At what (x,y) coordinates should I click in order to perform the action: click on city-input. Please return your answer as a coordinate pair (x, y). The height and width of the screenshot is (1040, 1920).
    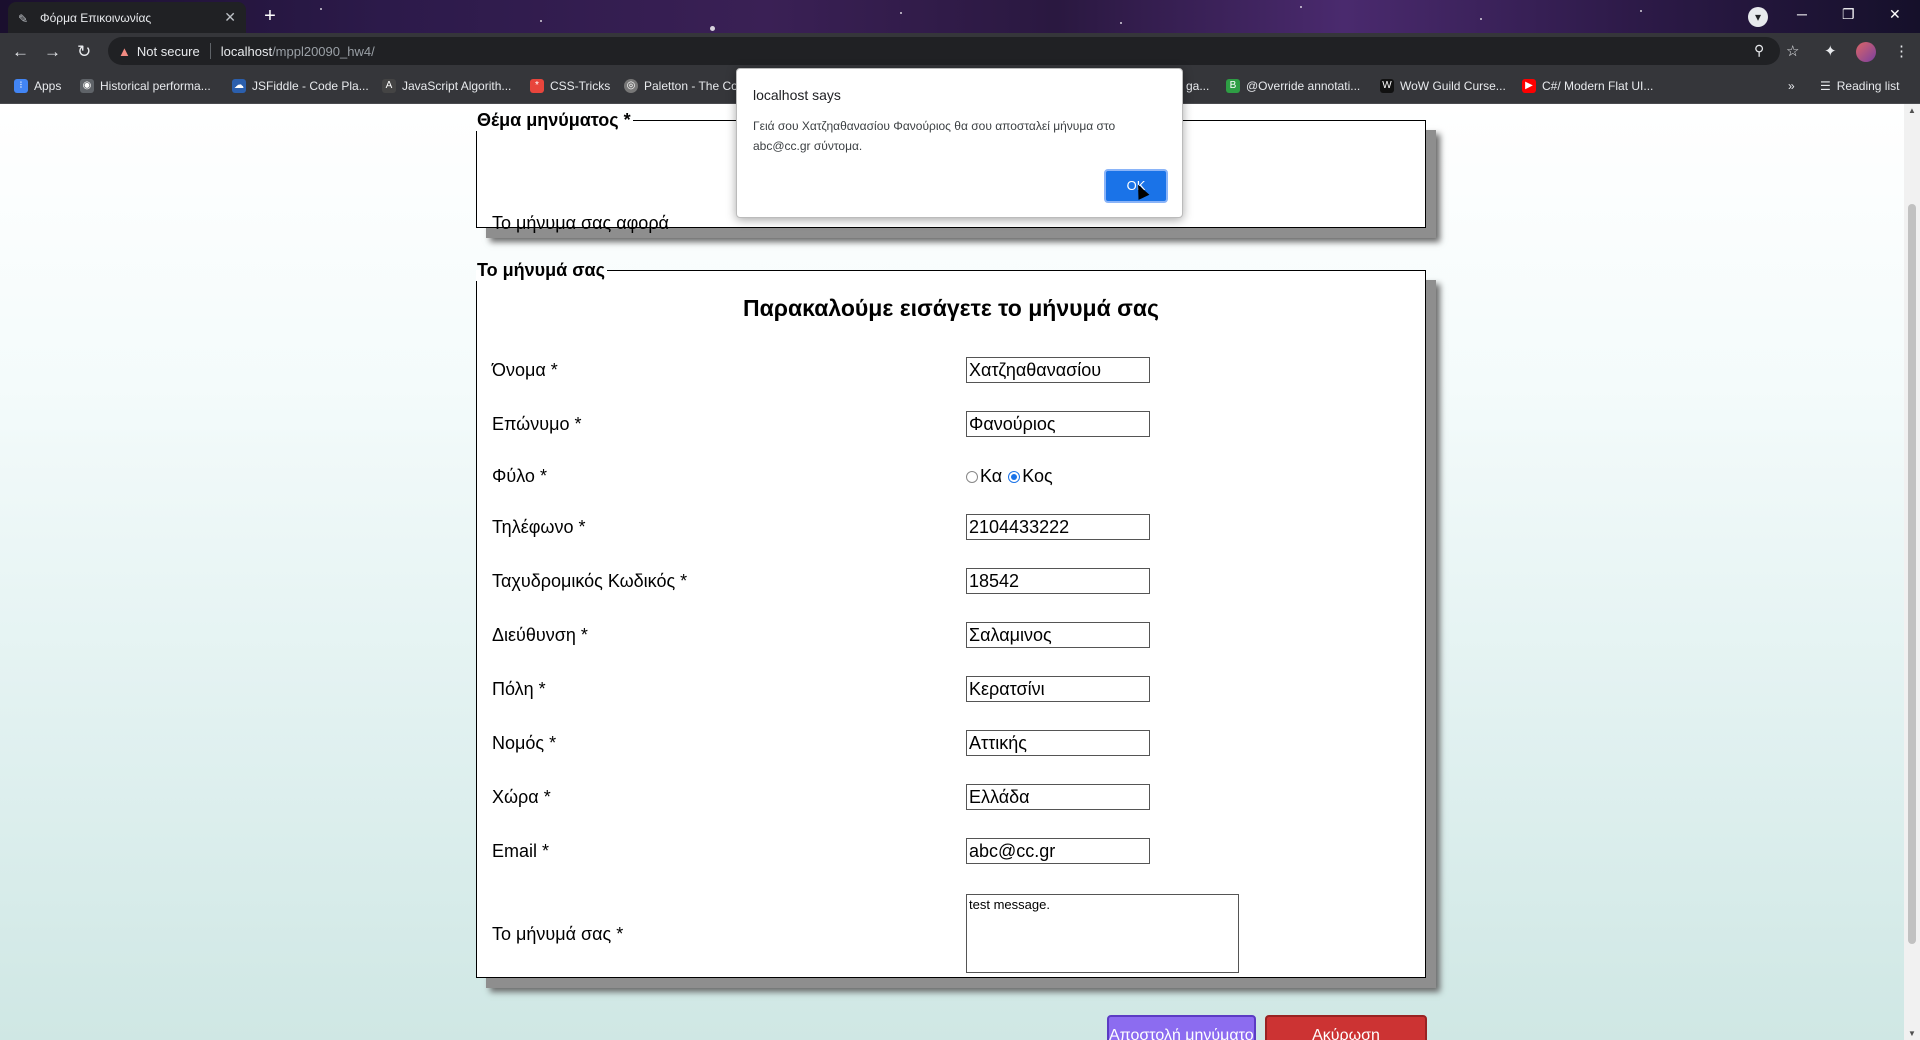
    Looking at the image, I should click on (1058, 689).